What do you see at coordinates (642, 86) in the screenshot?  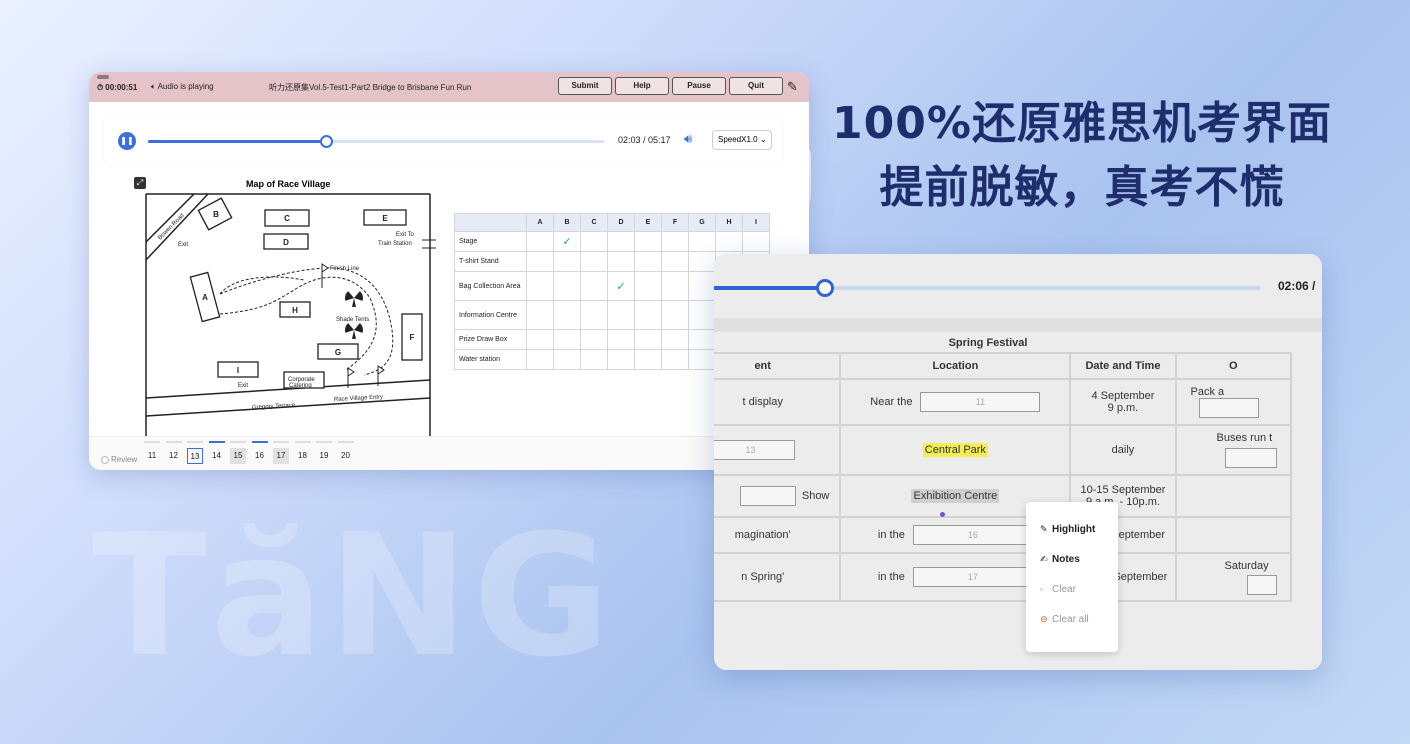 I see `help-button: Help` at bounding box center [642, 86].